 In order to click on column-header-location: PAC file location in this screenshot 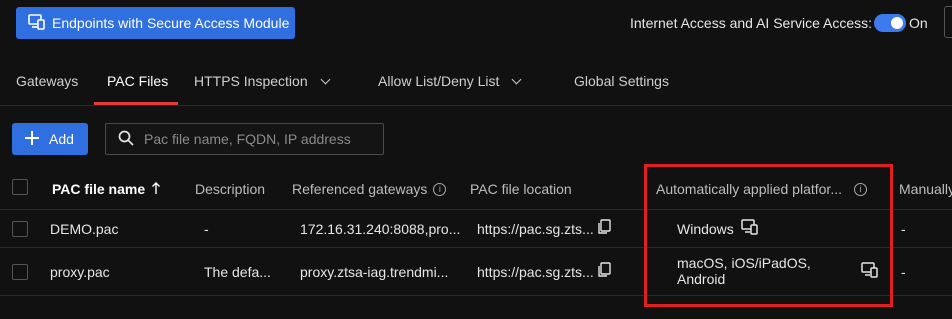, I will do `click(521, 189)`.